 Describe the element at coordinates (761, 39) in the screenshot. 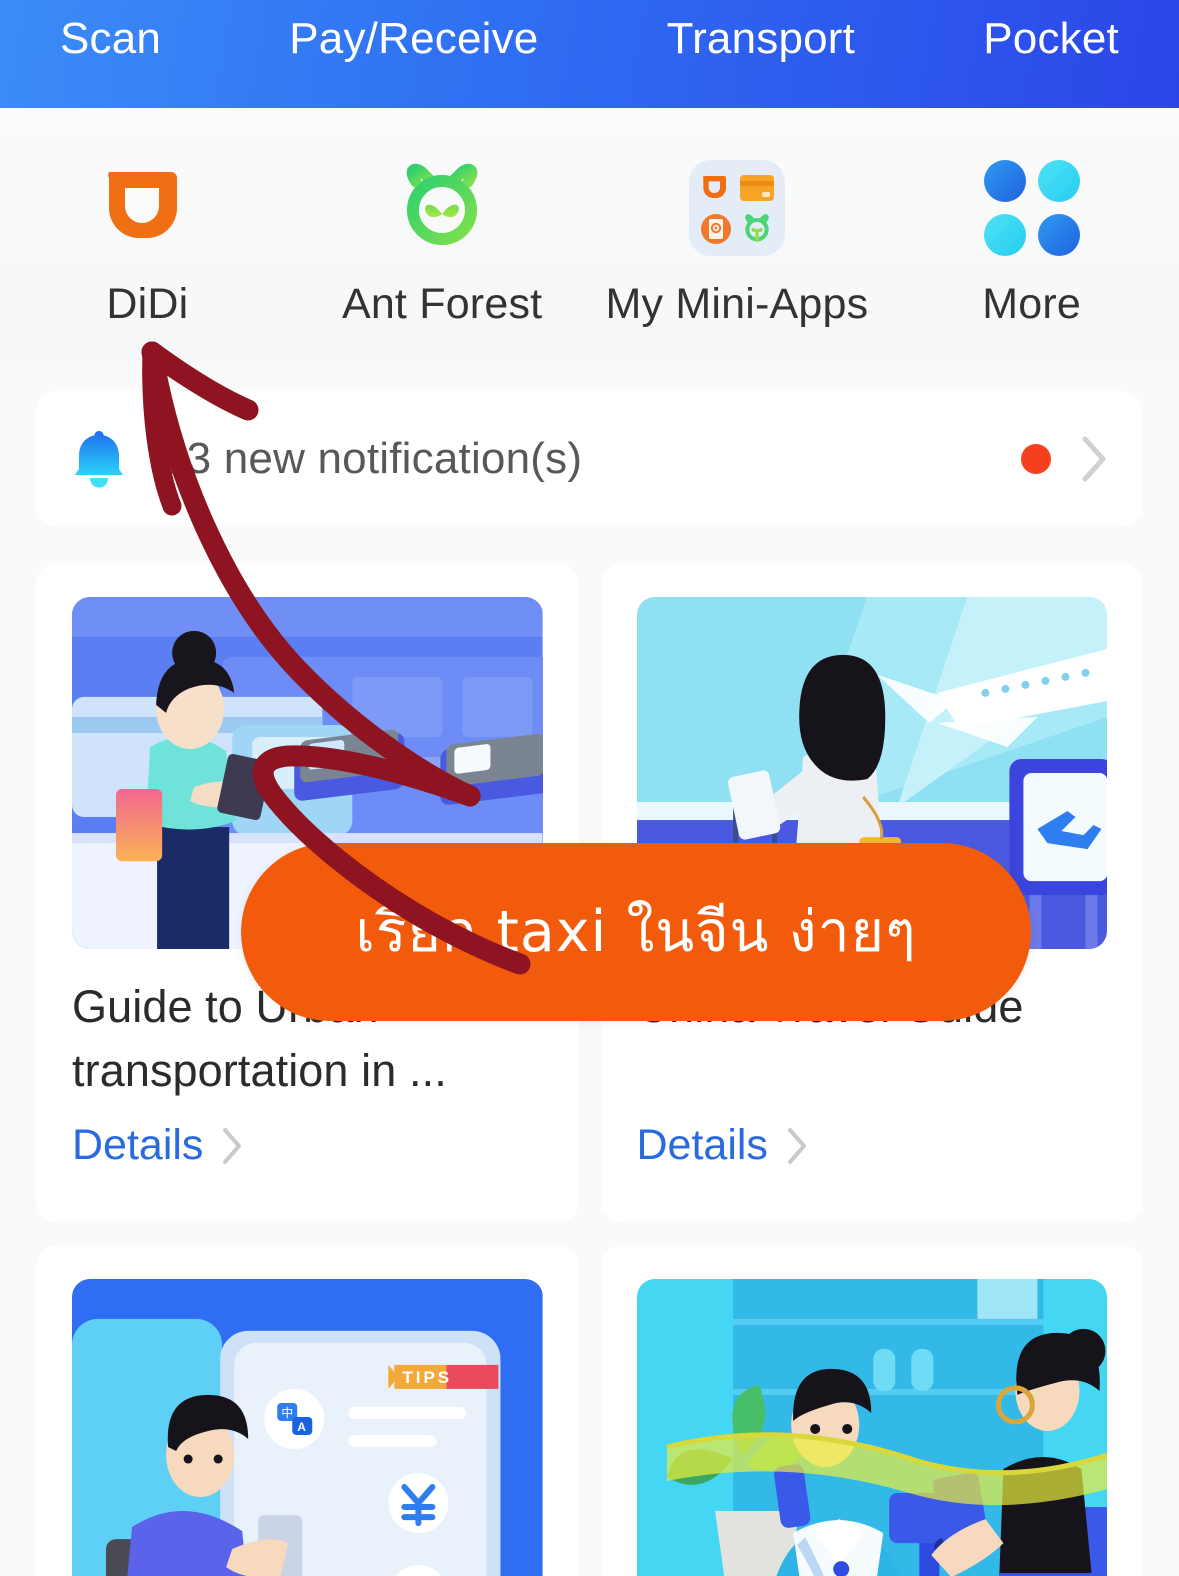

I see `nav-item-transport: Transport` at that location.